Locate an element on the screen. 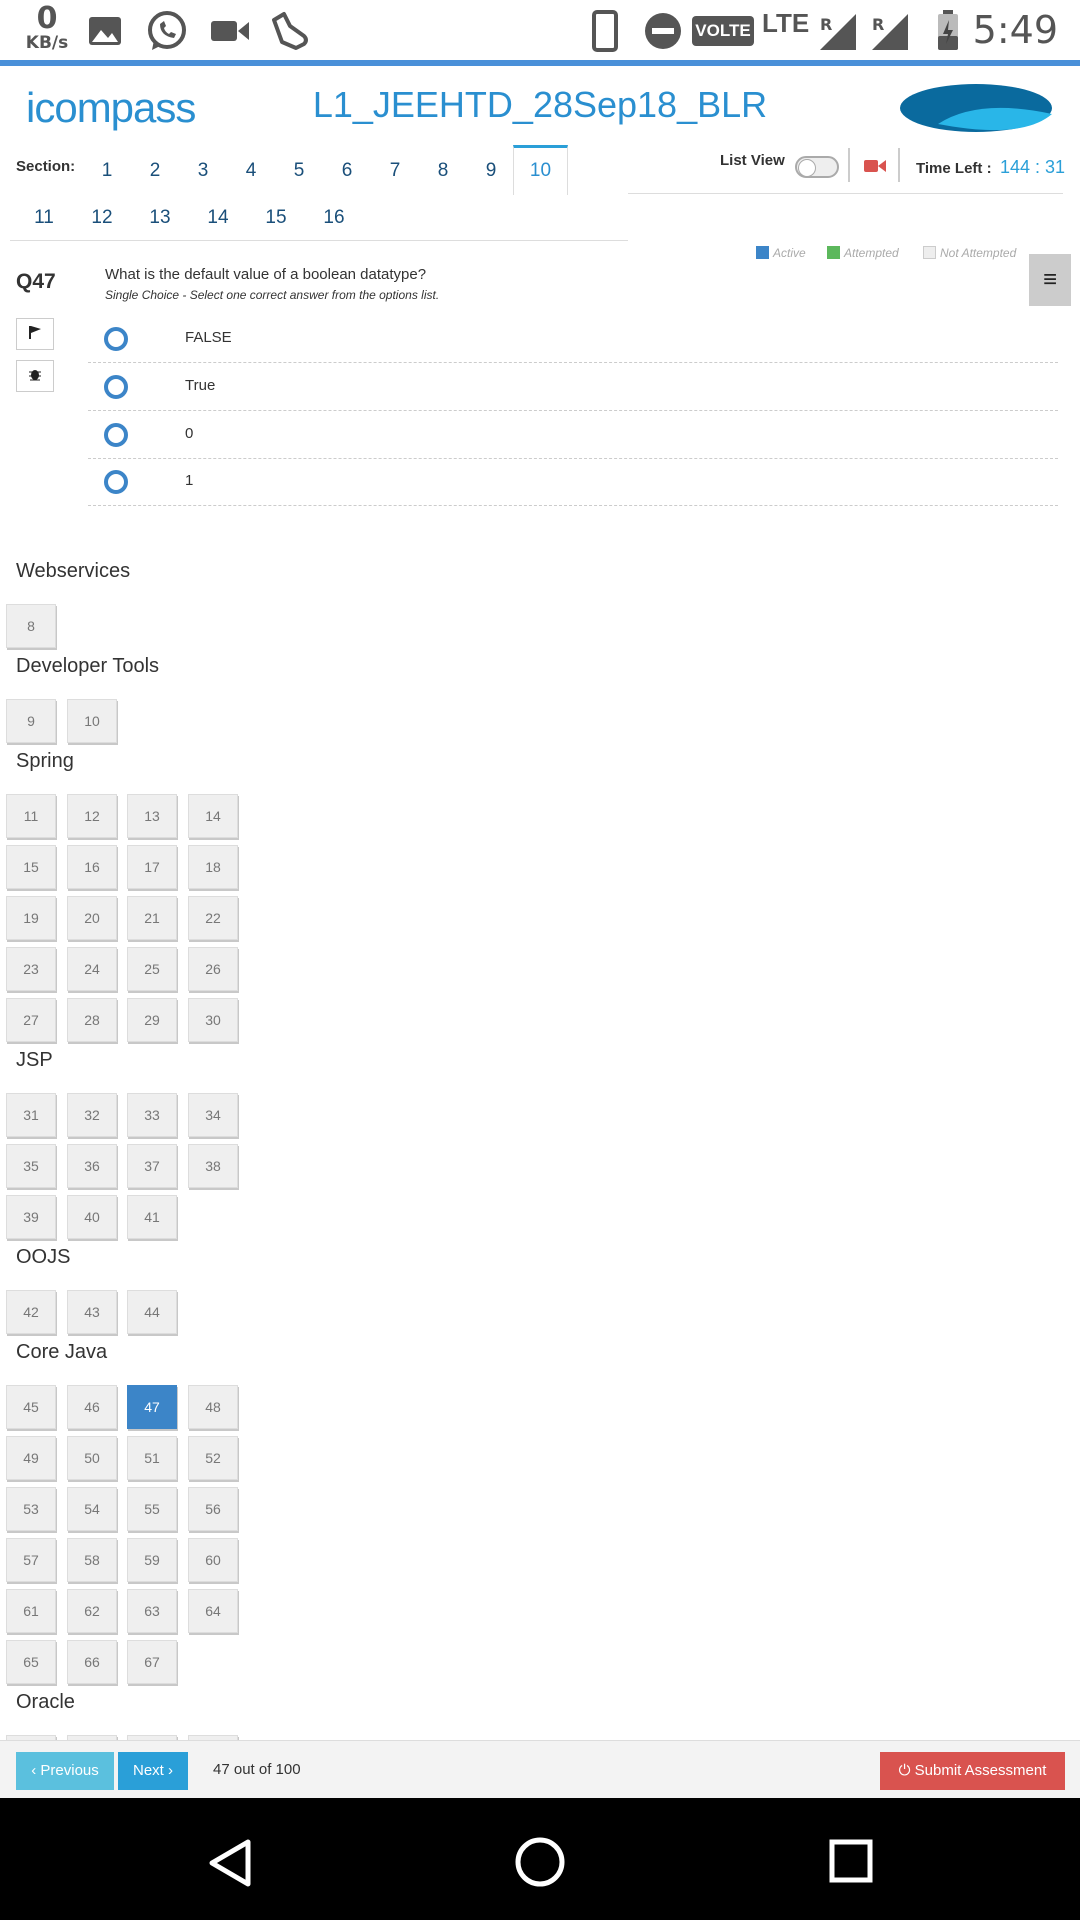 This screenshot has width=1080, height=1920. palette-question-button: 33 is located at coordinates (152, 1115).